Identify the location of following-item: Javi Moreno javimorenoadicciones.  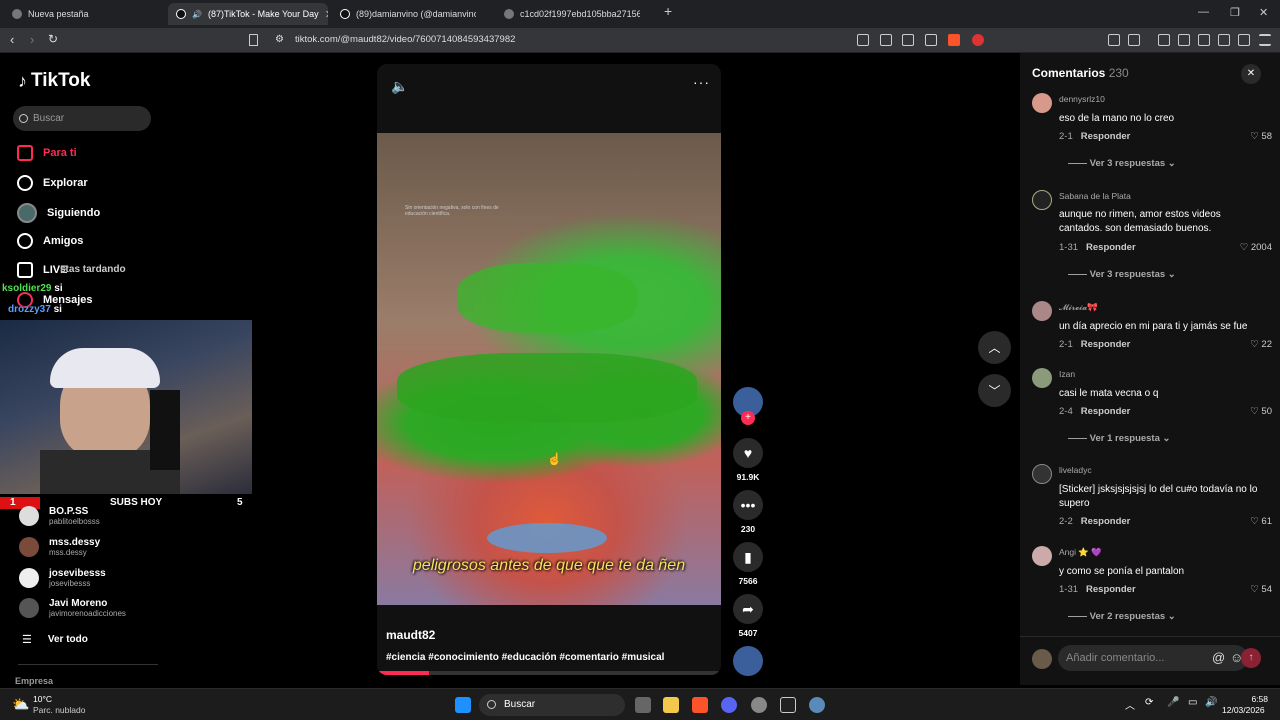
(72, 608).